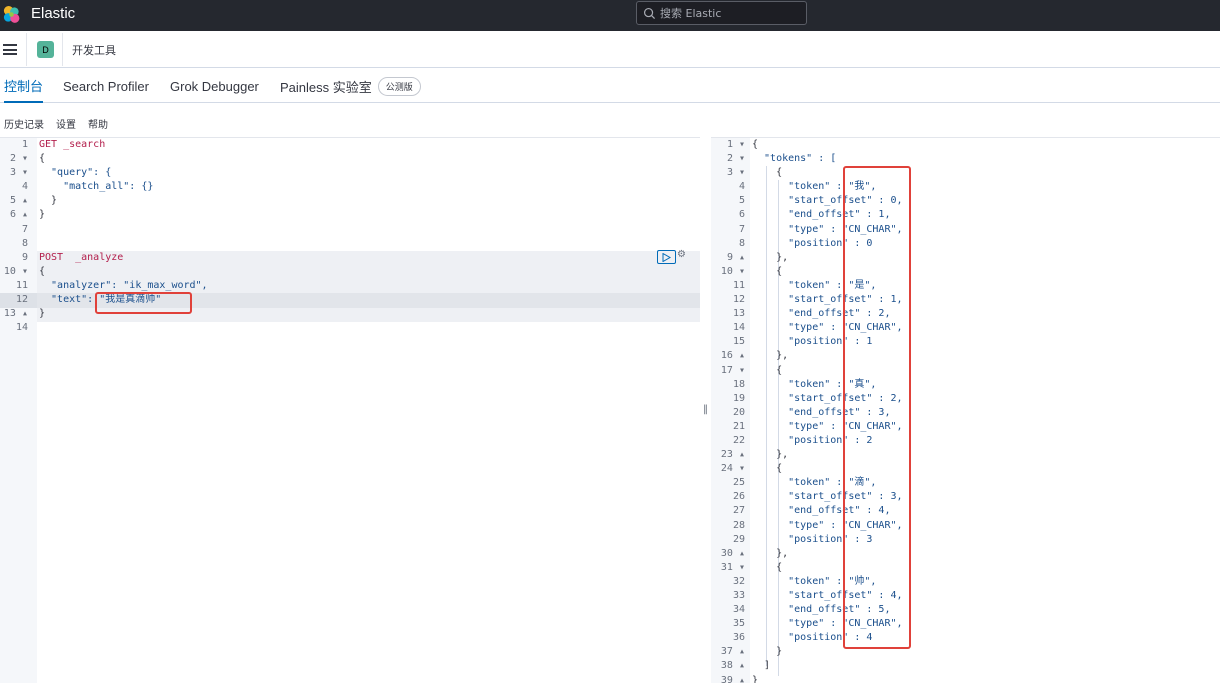 The width and height of the screenshot is (1220, 683). What do you see at coordinates (350, 86) in the screenshot?
I see `tab-painless-lab: Painless 实验室 公测版` at bounding box center [350, 86].